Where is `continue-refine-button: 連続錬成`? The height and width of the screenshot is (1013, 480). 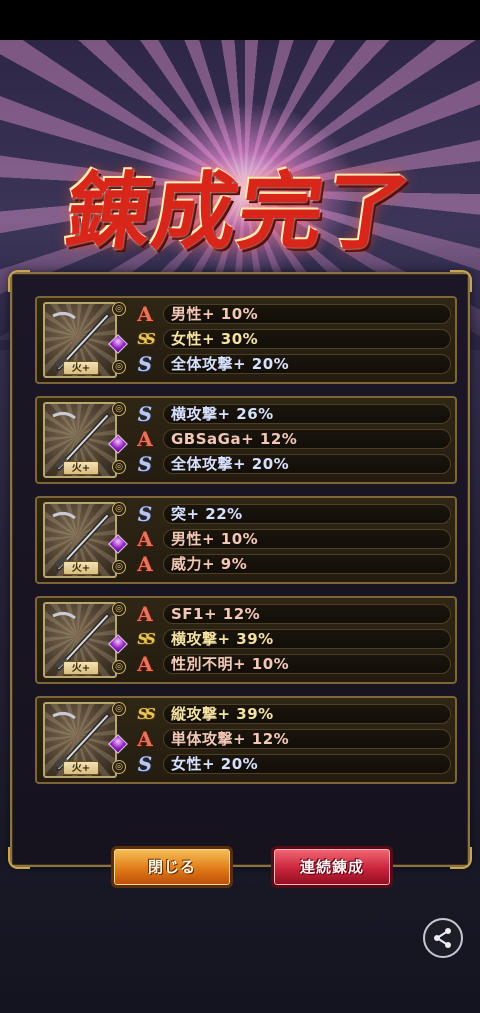
continue-refine-button: 連続錬成 is located at coordinates (332, 867).